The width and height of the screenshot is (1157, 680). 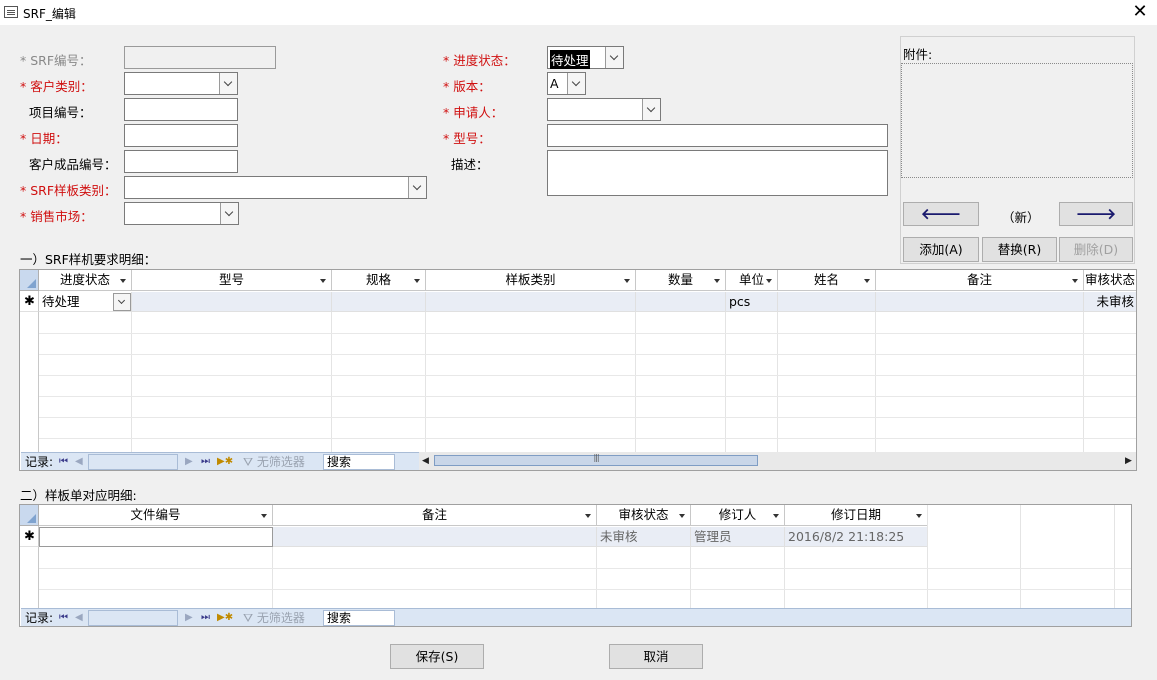 What do you see at coordinates (181, 83) in the screenshot?
I see `customer-type-combo` at bounding box center [181, 83].